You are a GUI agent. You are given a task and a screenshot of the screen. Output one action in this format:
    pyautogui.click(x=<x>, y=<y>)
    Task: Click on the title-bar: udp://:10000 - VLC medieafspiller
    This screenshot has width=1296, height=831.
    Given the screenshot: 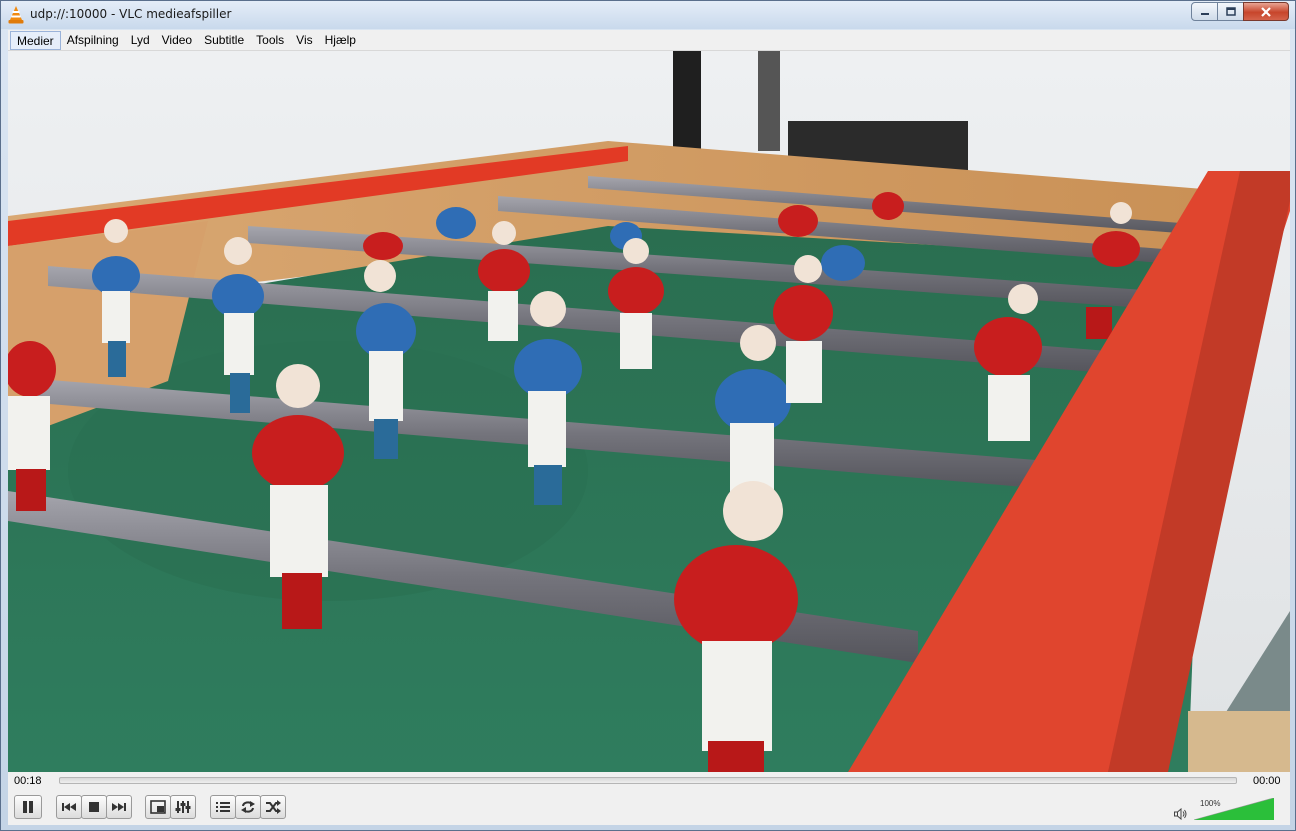 What is the action you would take?
    pyautogui.click(x=648, y=15)
    